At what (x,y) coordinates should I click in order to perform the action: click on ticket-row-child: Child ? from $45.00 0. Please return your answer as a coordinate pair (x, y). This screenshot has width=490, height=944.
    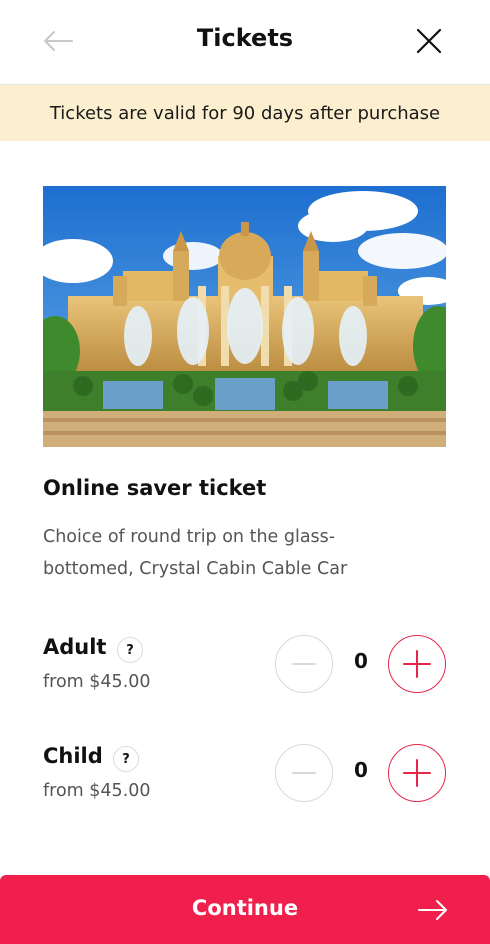
    Looking at the image, I should click on (245, 779).